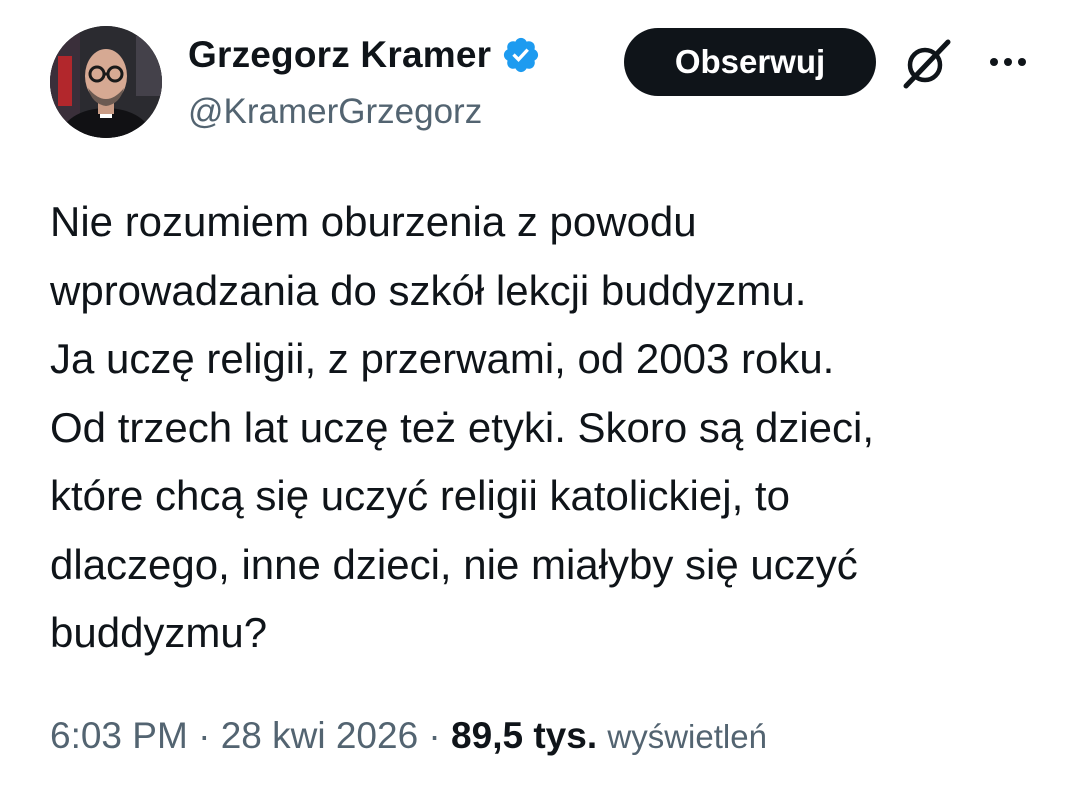  What do you see at coordinates (927, 63) in the screenshot?
I see `grok-icon` at bounding box center [927, 63].